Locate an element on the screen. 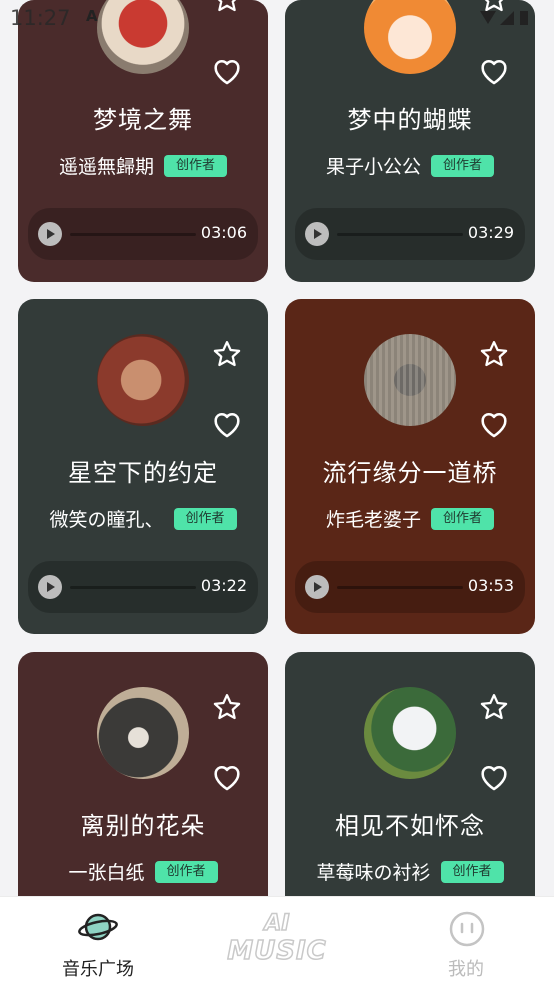  song-card: 相见不如怀念 草莓味の衬衫 创作者 is located at coordinates (410, 774).